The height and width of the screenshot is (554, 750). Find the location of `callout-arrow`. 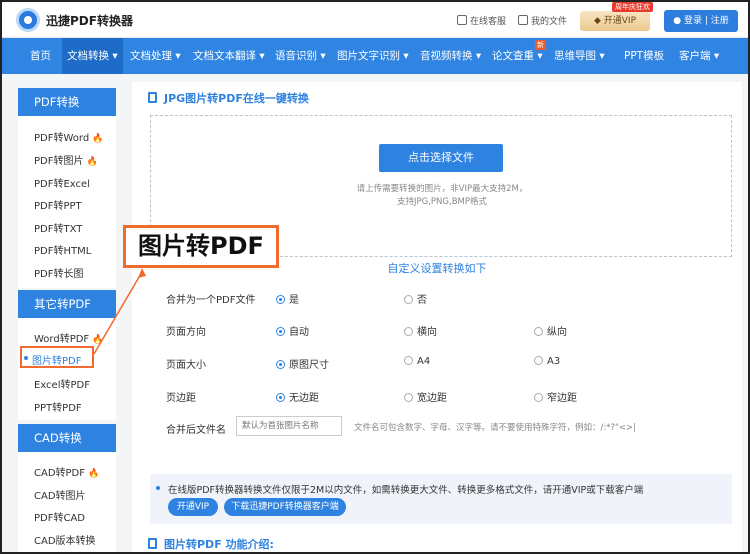

callout-arrow is located at coordinates (119, 311).